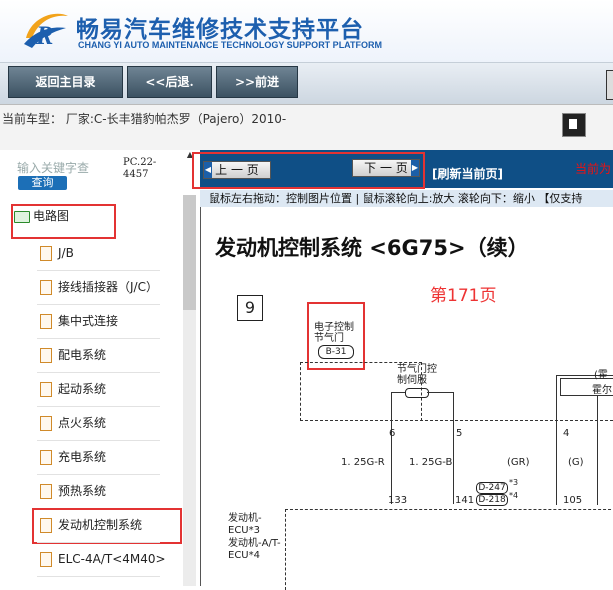  I want to click on app-title: 畅易汽车维修技术支持平台, so click(220, 30).